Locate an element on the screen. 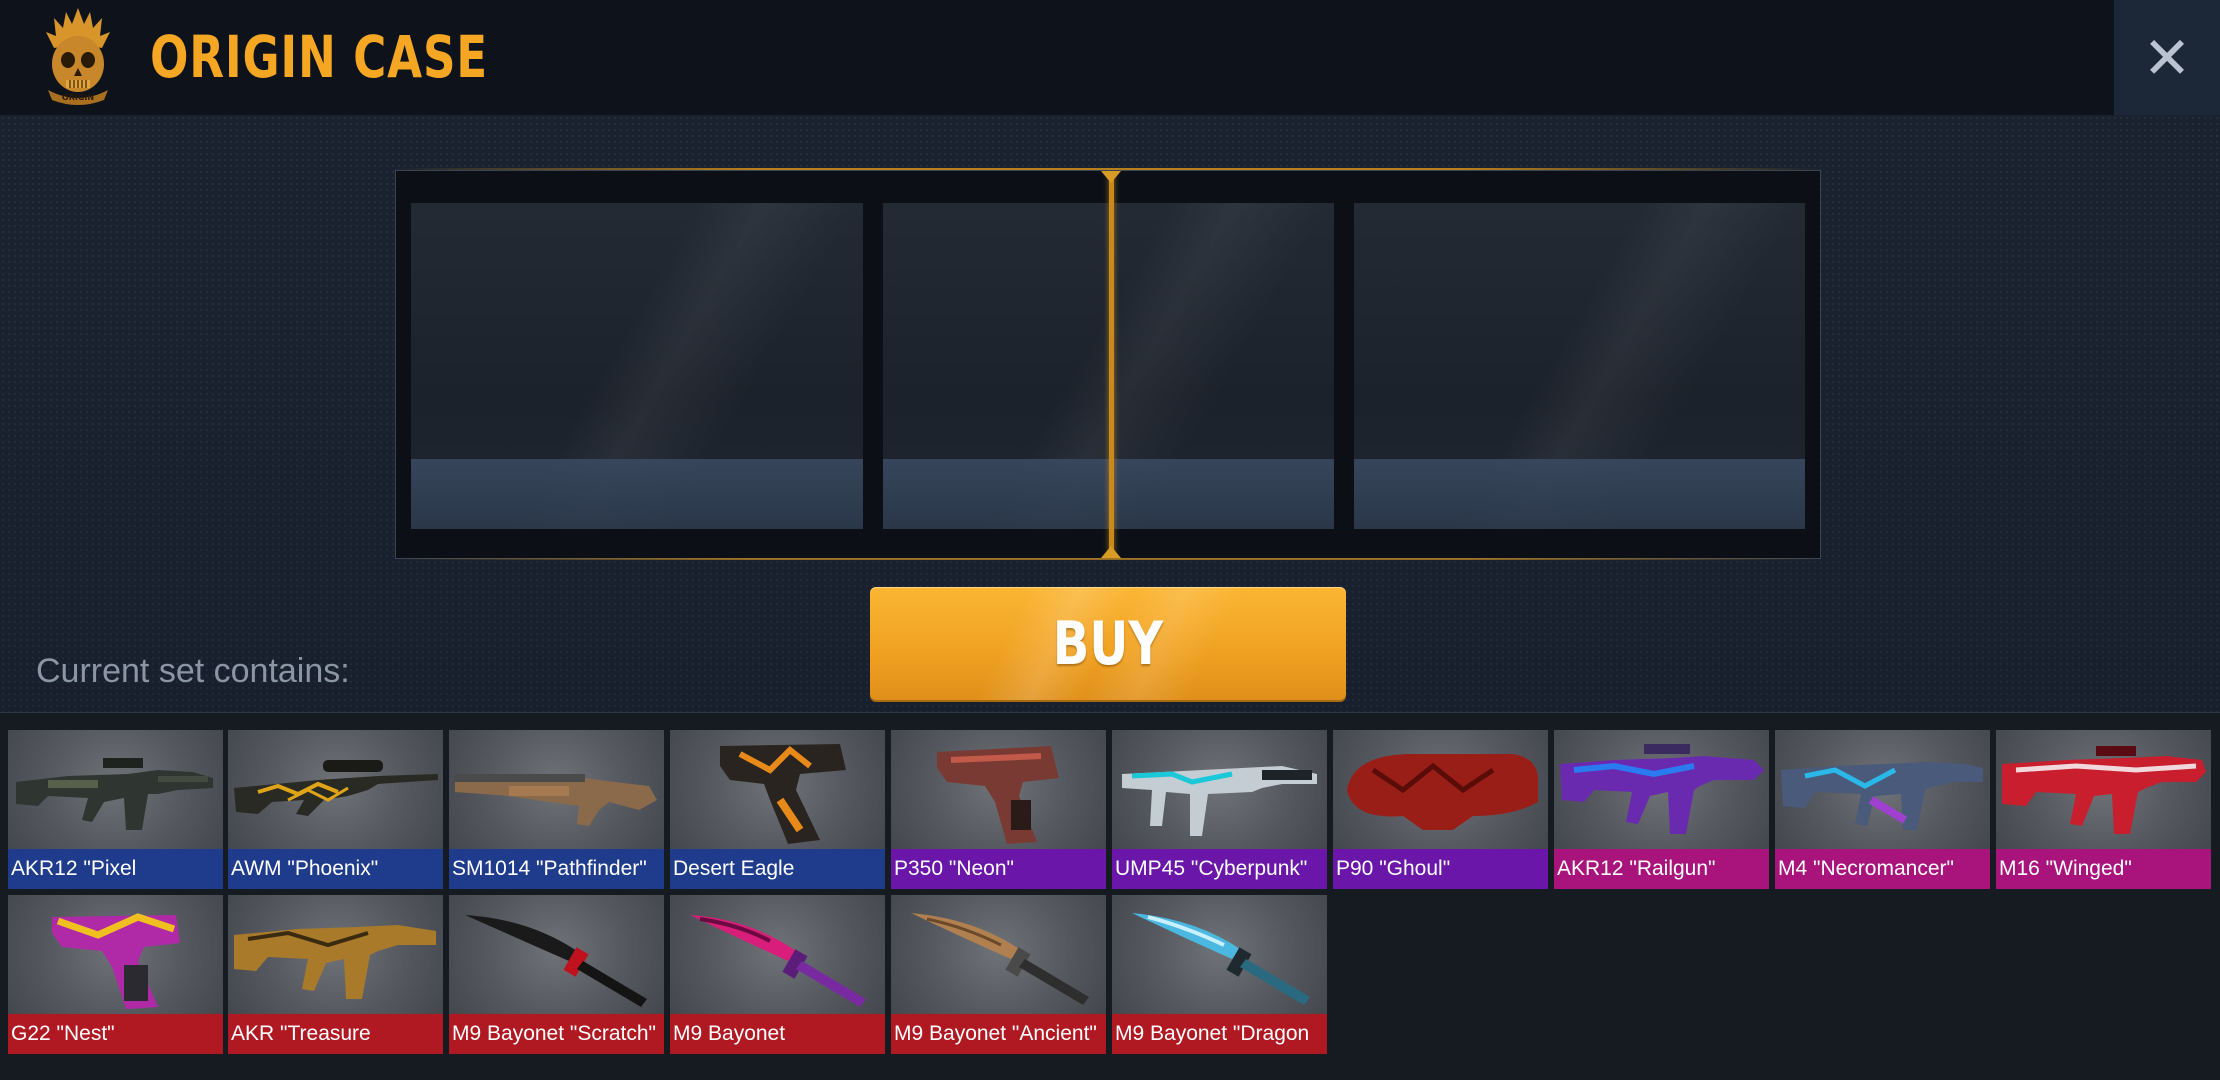 The image size is (2220, 1080). item-label: UMP45 "Cyberpunk" is located at coordinates (1219, 869).